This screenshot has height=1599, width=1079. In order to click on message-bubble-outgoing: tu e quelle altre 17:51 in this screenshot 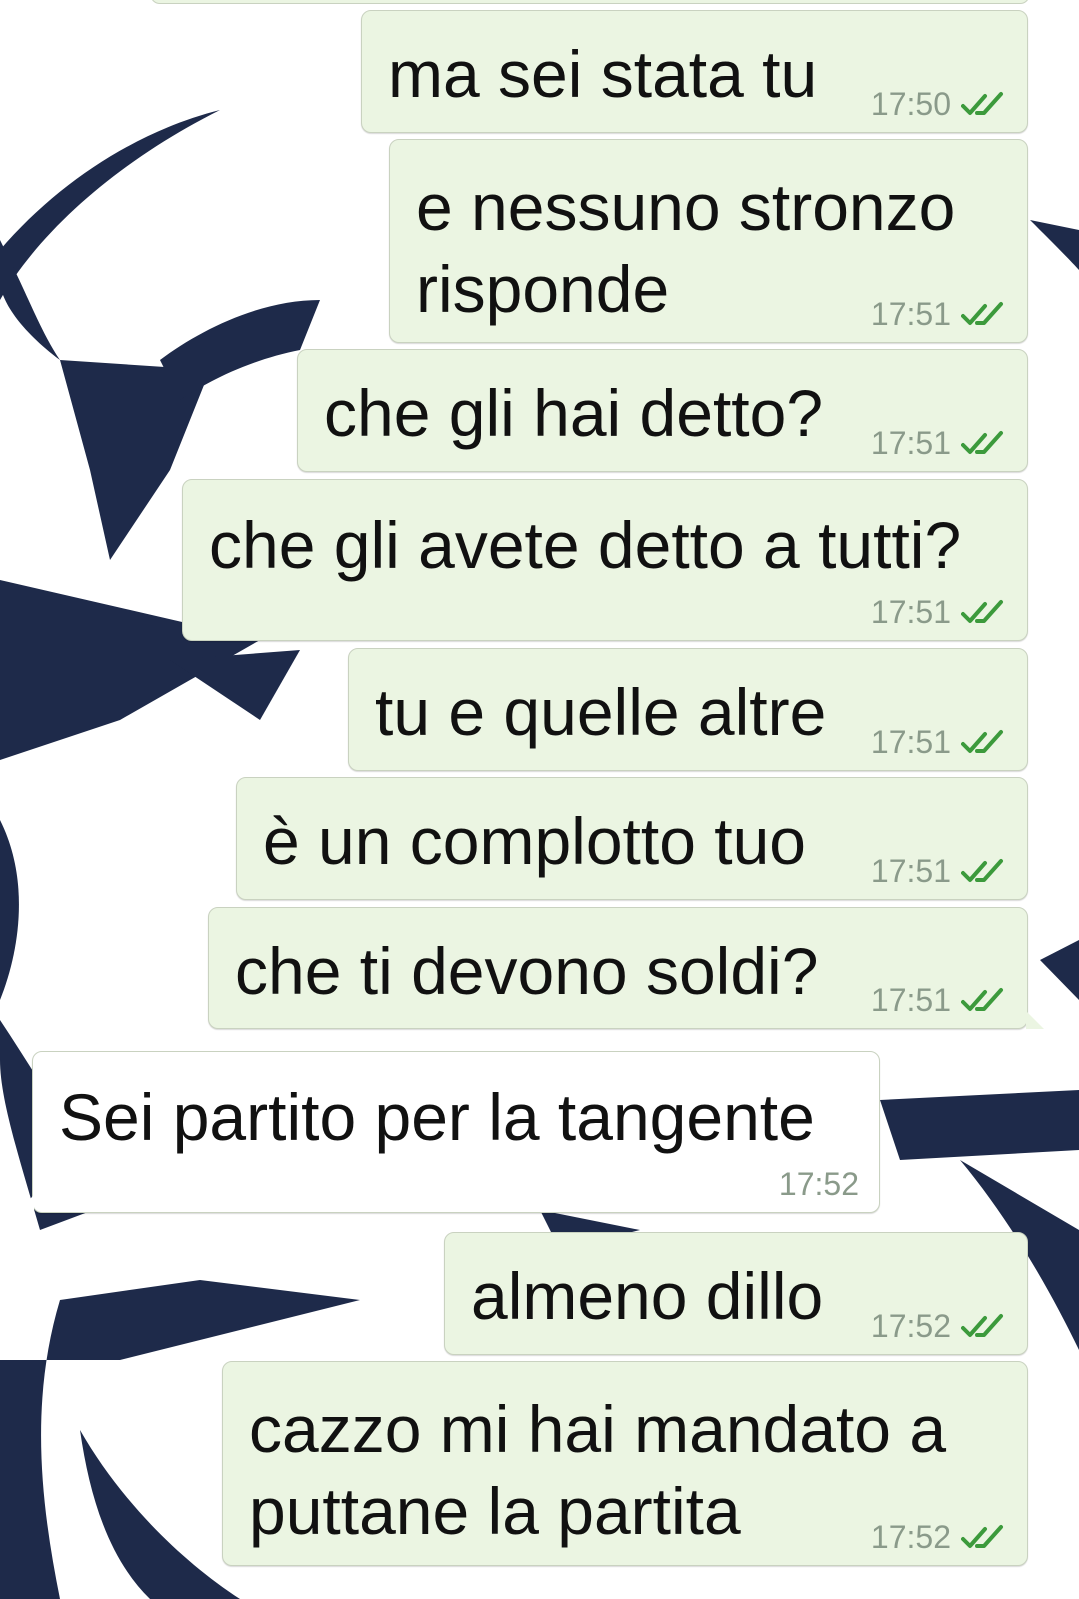, I will do `click(688, 709)`.